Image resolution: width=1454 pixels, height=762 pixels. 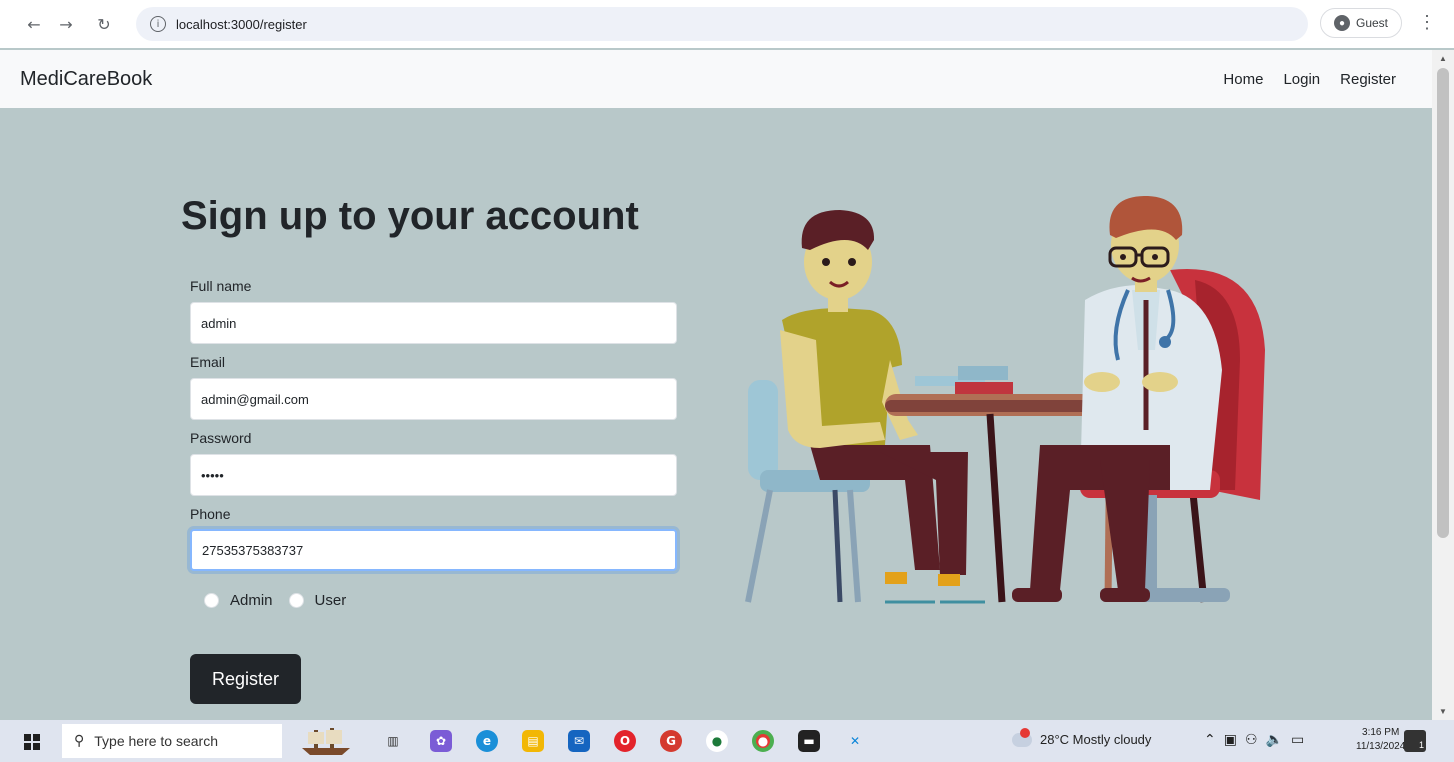 I want to click on task-view-icon: ▥, so click(x=393, y=741).